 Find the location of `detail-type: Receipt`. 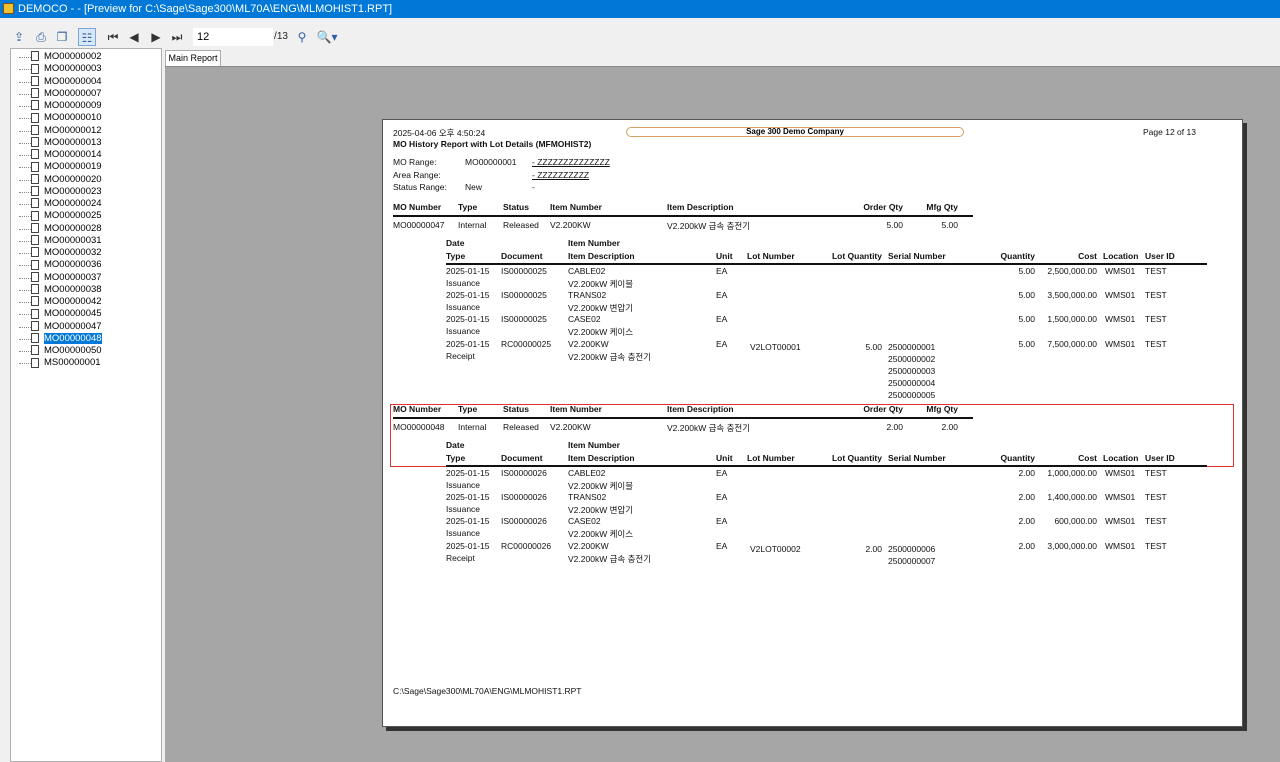

detail-type: Receipt is located at coordinates (460, 355).